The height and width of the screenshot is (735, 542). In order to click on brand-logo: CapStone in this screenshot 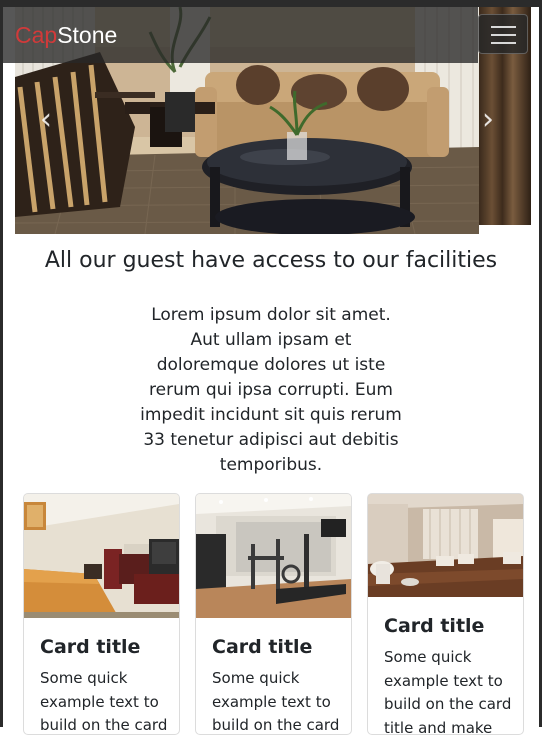, I will do `click(66, 35)`.